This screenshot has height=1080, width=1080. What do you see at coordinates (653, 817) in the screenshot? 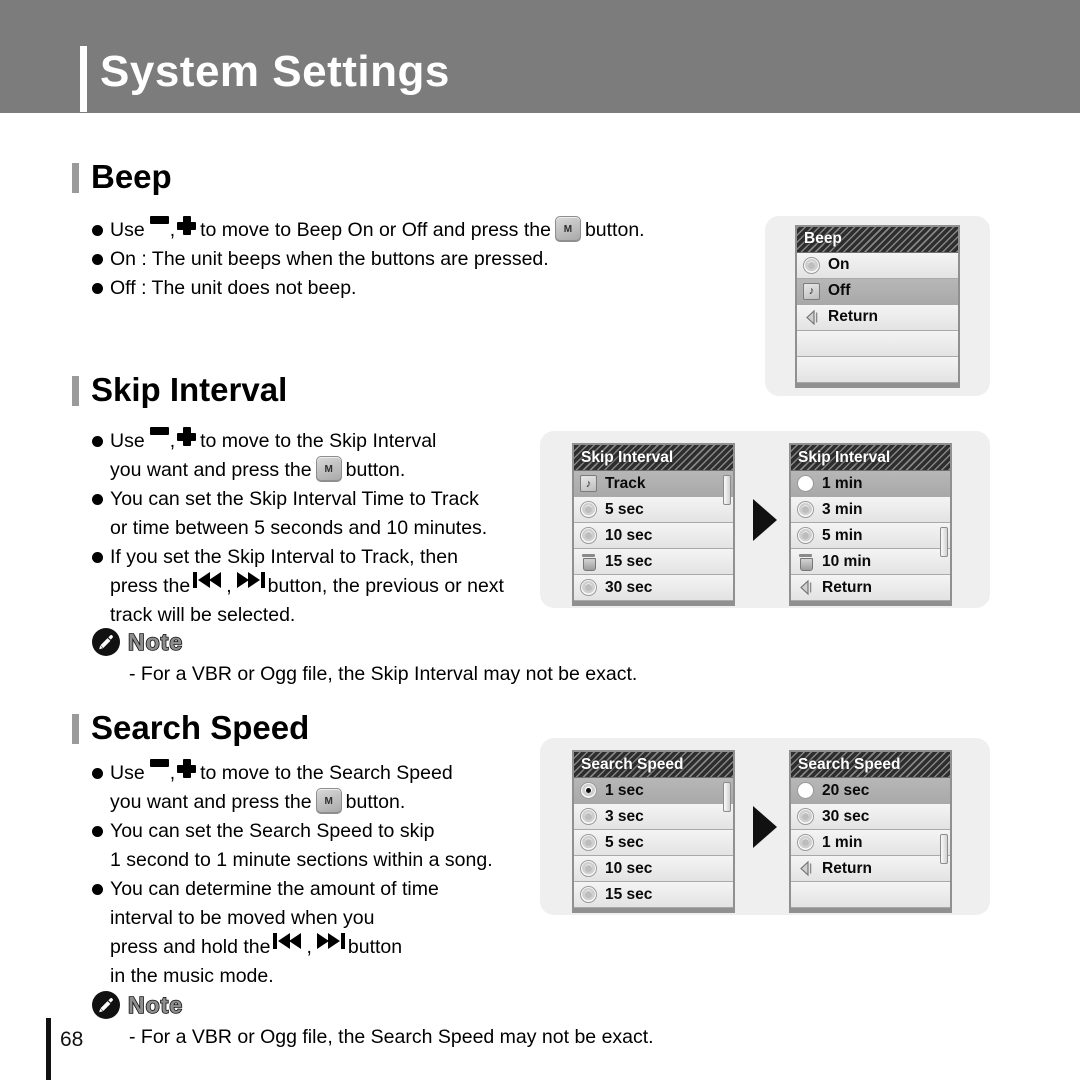
I see `lcd-menu-item: 3 sec` at bounding box center [653, 817].